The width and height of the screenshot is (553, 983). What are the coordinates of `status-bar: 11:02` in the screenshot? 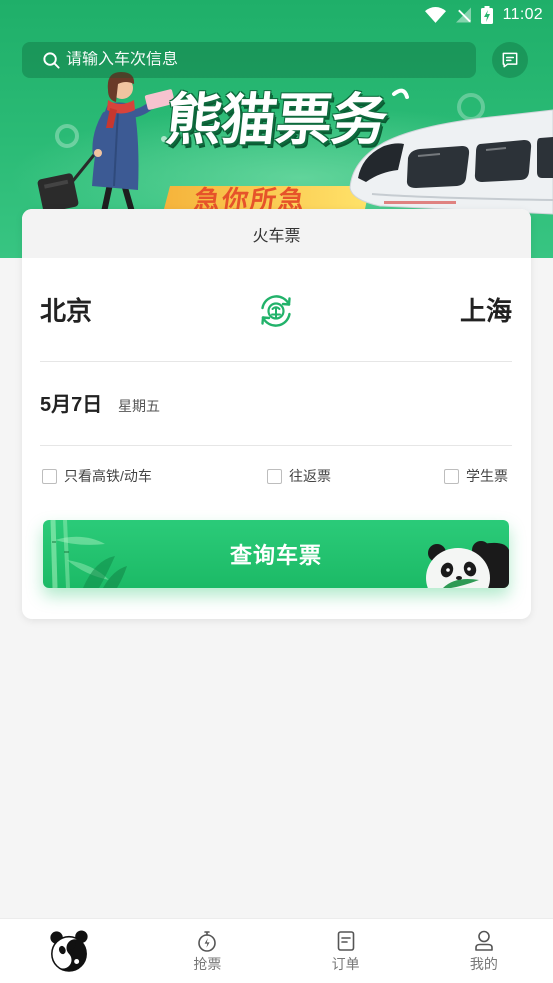 It's located at (483, 15).